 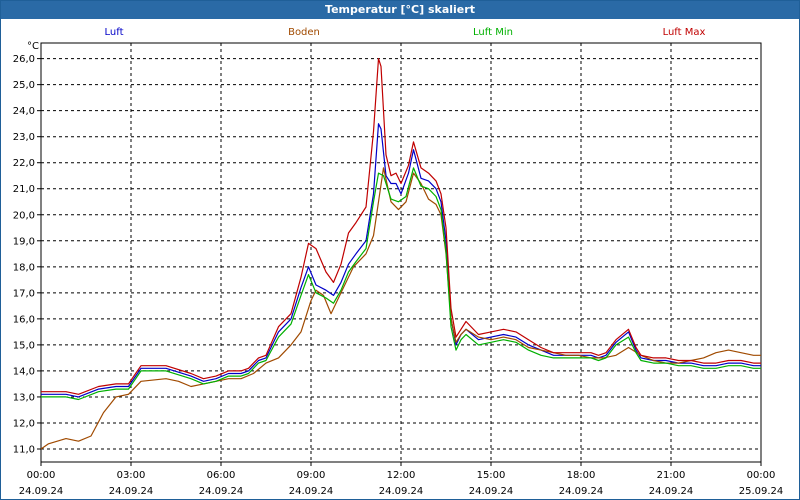 I want to click on legend-boden: Boden, so click(x=304, y=32).